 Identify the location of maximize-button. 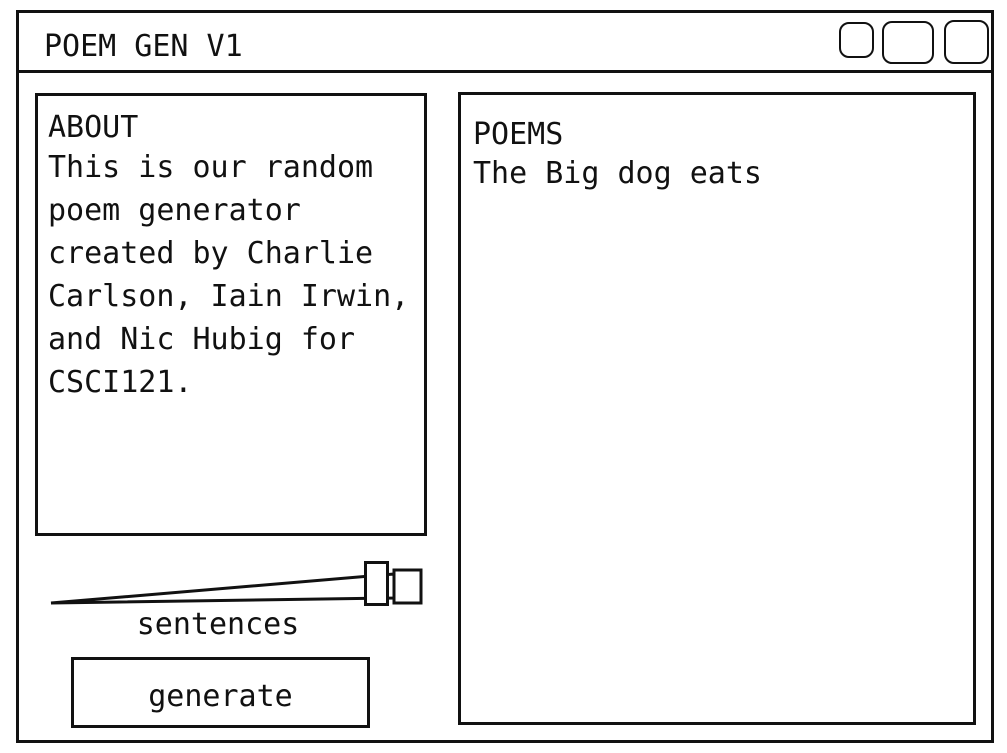
(908, 42).